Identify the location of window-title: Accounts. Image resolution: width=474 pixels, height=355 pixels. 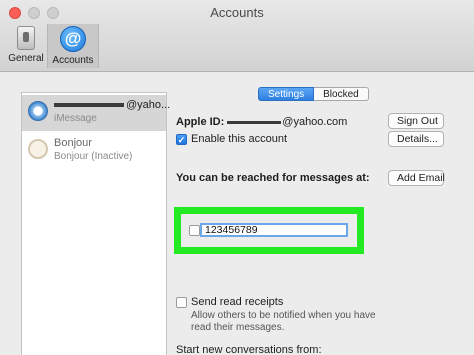
(237, 12).